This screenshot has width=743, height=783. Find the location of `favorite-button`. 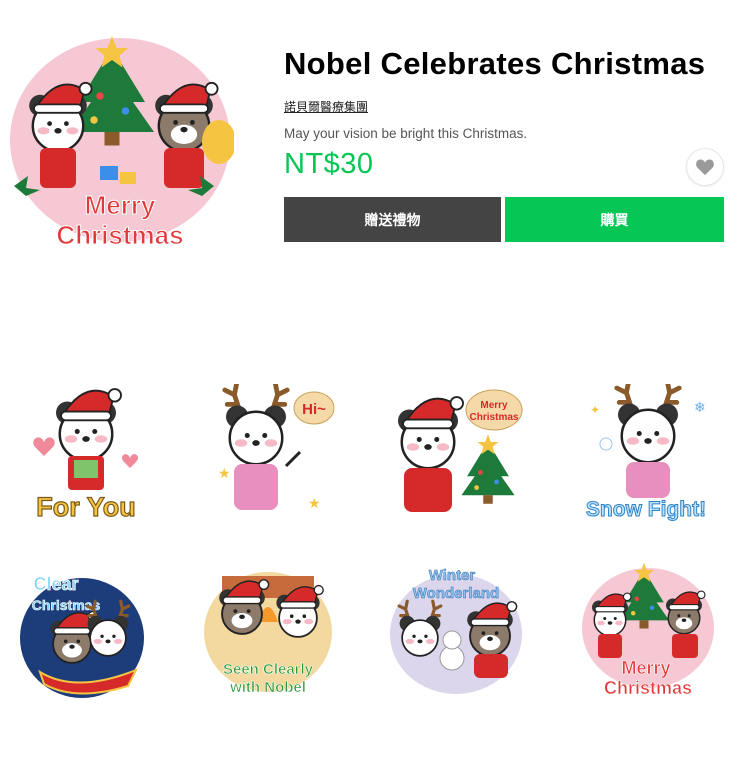

favorite-button is located at coordinates (705, 167).